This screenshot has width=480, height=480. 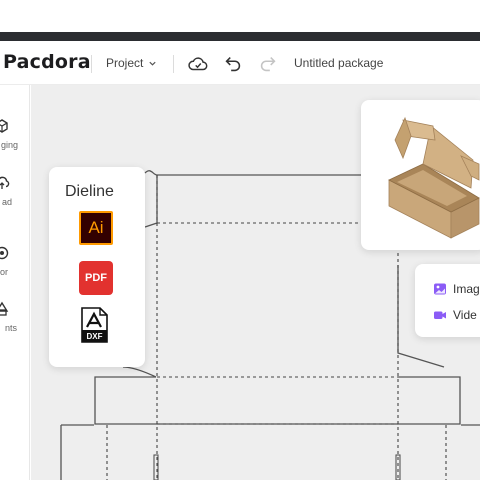 What do you see at coordinates (240, 36) in the screenshot?
I see `window-top-bar` at bounding box center [240, 36].